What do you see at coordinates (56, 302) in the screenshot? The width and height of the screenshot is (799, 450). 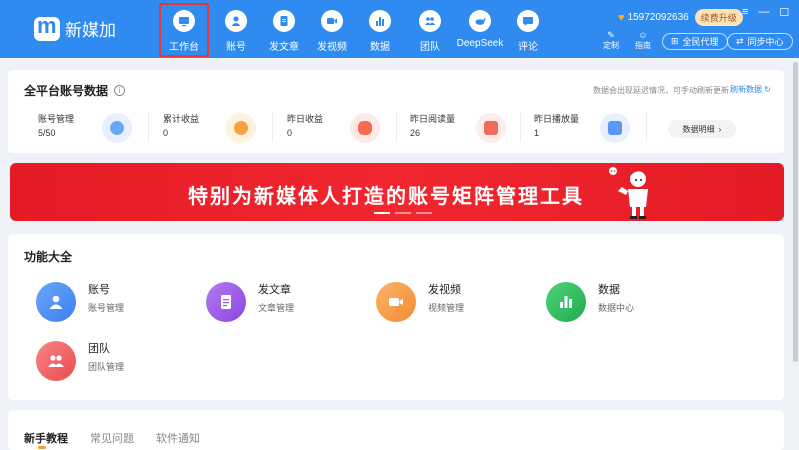 I see `user-icon` at bounding box center [56, 302].